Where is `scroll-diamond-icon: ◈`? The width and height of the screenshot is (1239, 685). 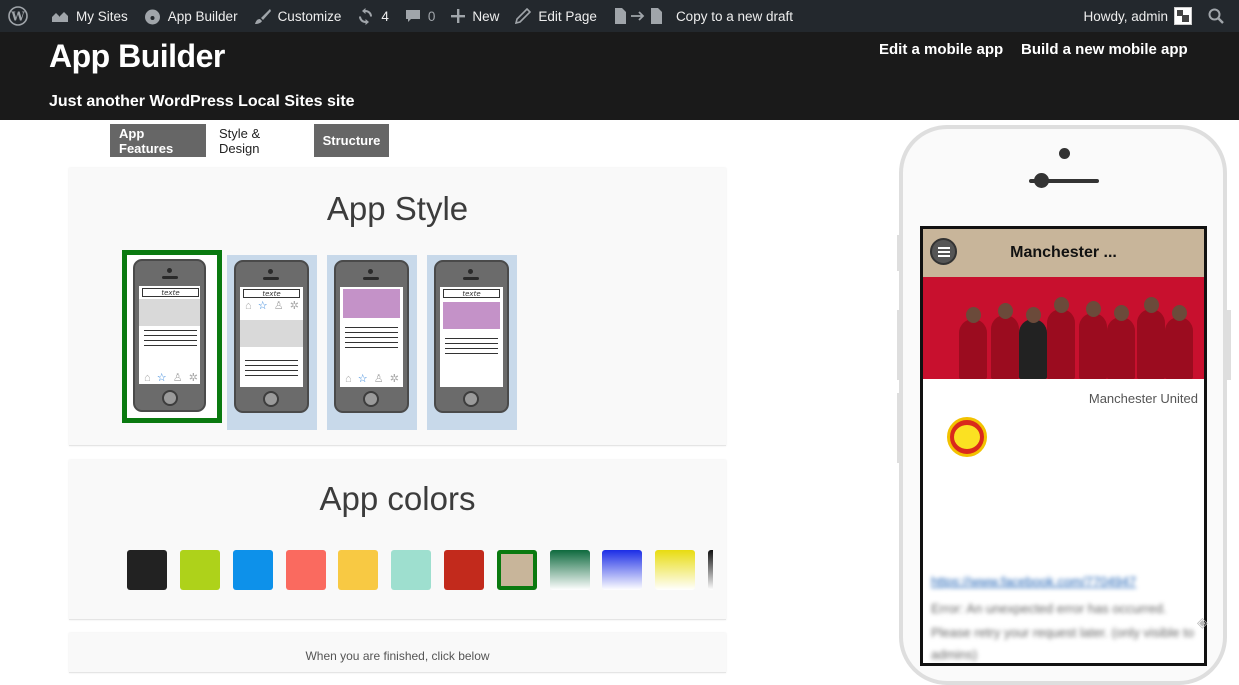 scroll-diamond-icon: ◈ is located at coordinates (1206, 623).